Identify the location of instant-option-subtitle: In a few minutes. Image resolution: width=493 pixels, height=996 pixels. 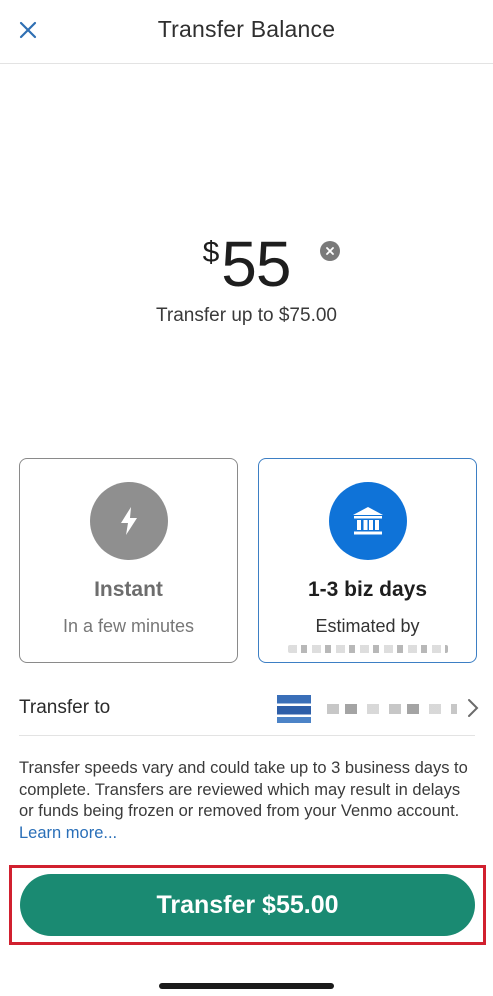
(128, 626).